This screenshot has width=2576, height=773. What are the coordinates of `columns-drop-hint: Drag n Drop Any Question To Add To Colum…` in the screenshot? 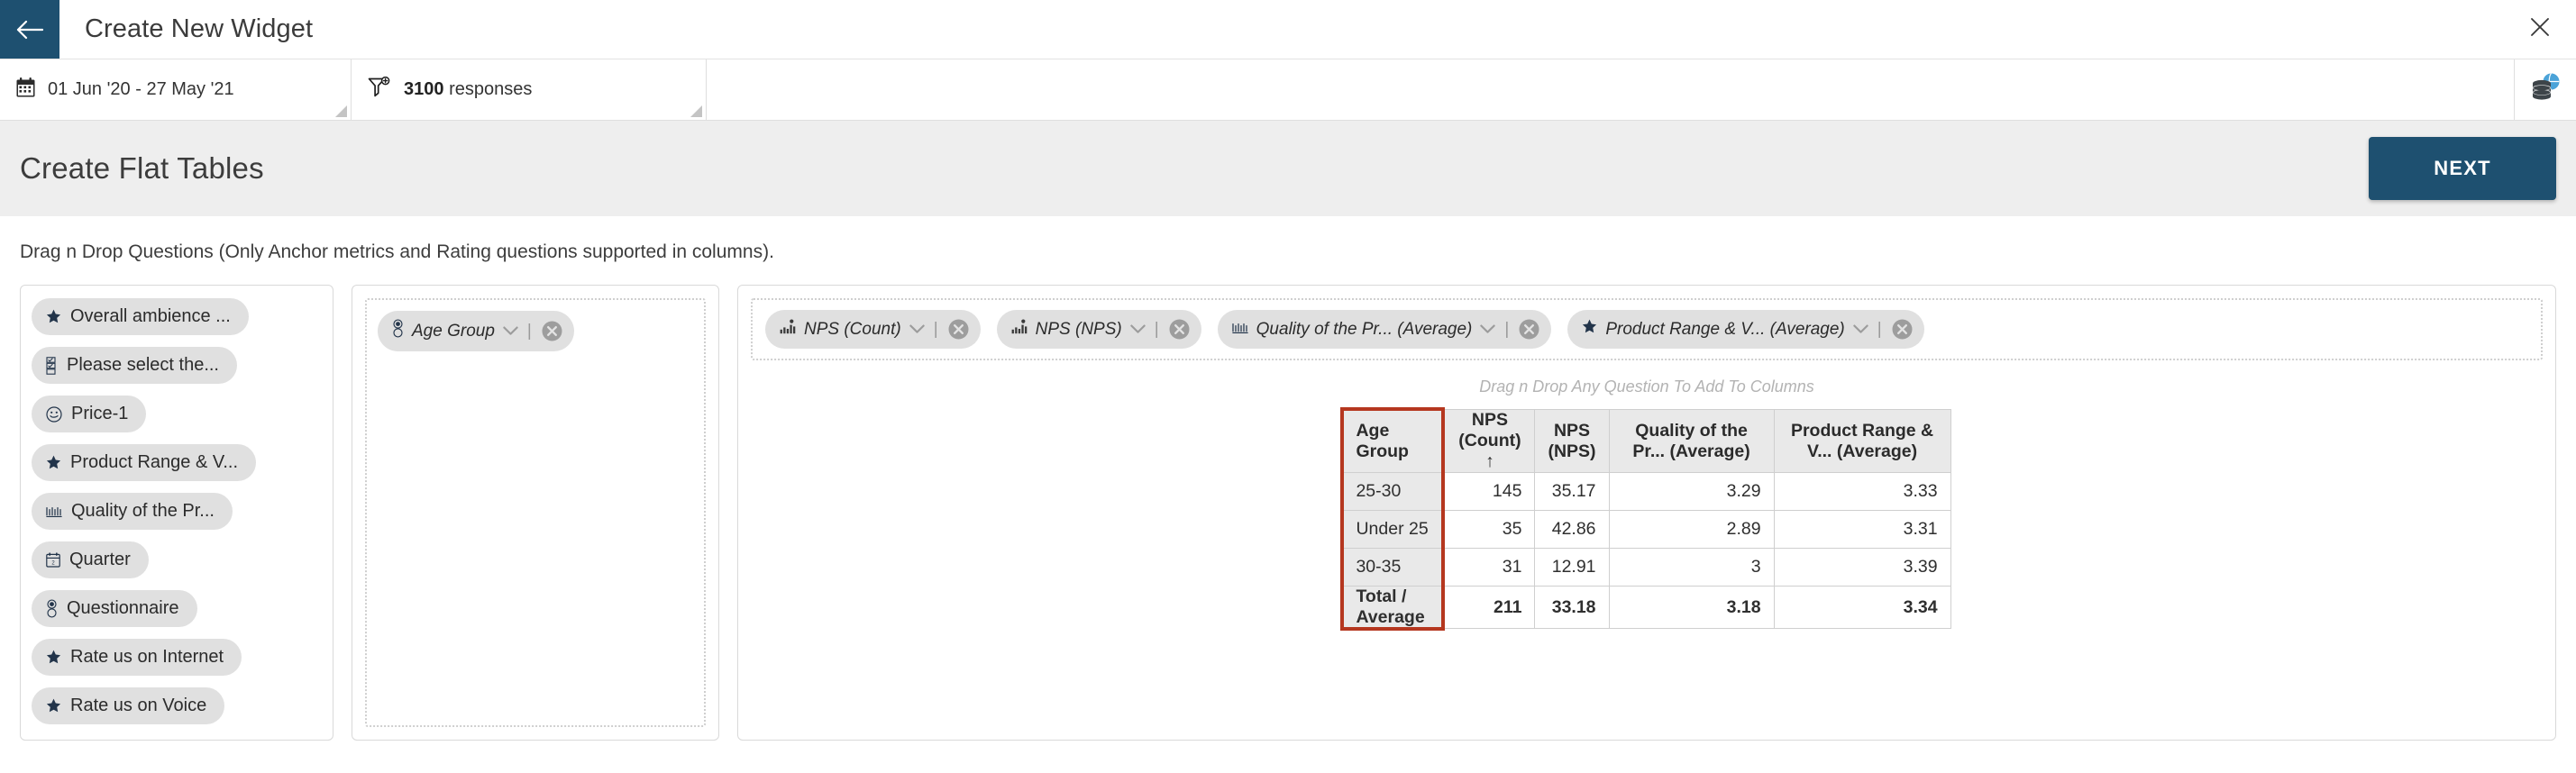 It's located at (1646, 386).